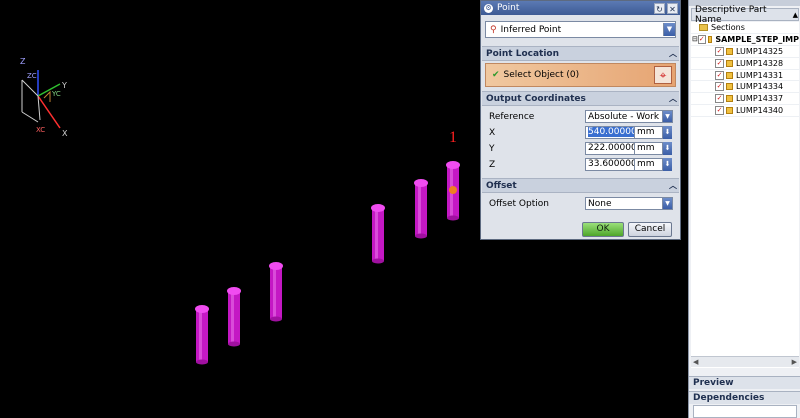 The height and width of the screenshot is (418, 800). What do you see at coordinates (493, 29) in the screenshot?
I see `inferred-point-icon: ⚲` at bounding box center [493, 29].